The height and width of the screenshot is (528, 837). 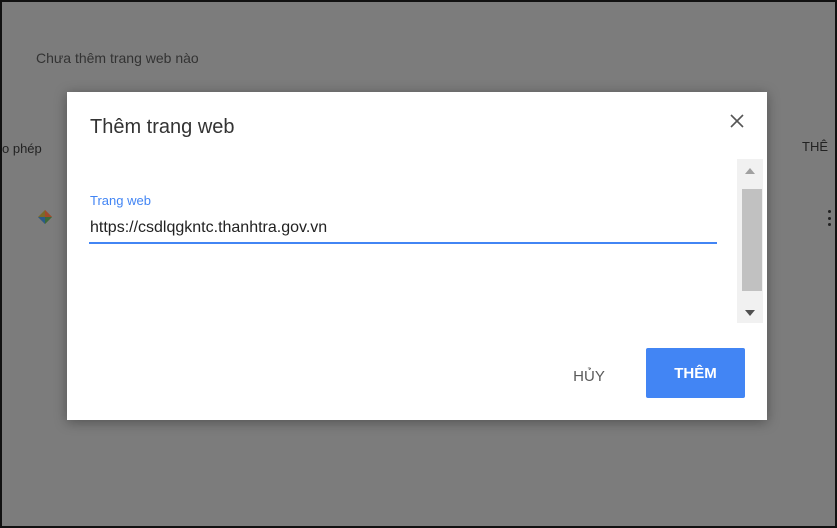 What do you see at coordinates (117, 58) in the screenshot?
I see `empty-list-message: Chưa thêm trang web nào` at bounding box center [117, 58].